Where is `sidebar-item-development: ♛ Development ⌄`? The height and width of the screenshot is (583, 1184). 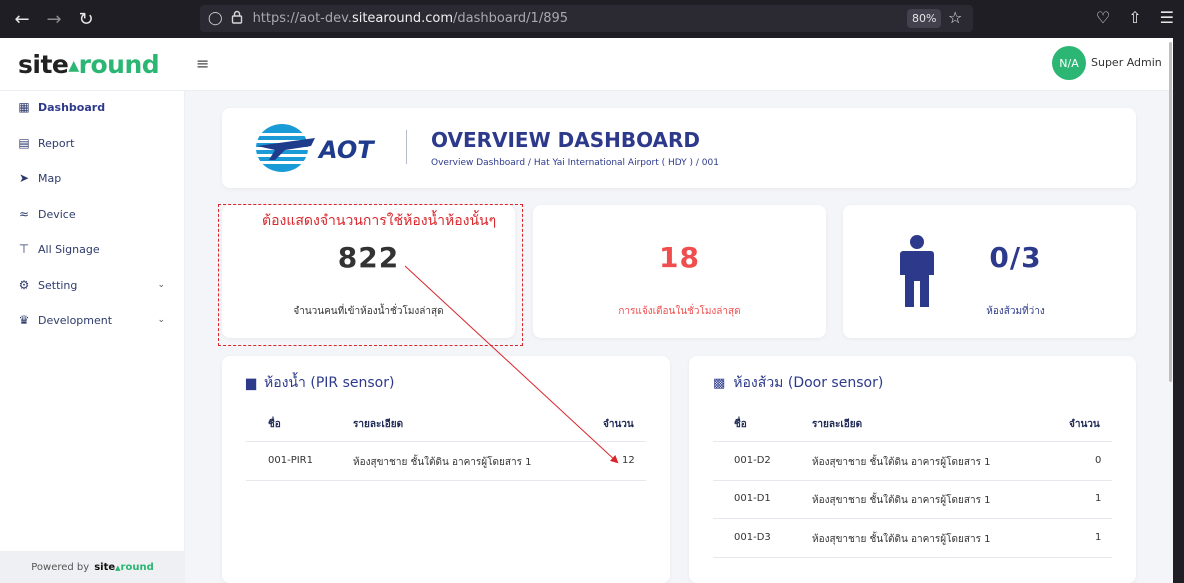
sidebar-item-development: ♛ Development ⌄ is located at coordinates (97, 320).